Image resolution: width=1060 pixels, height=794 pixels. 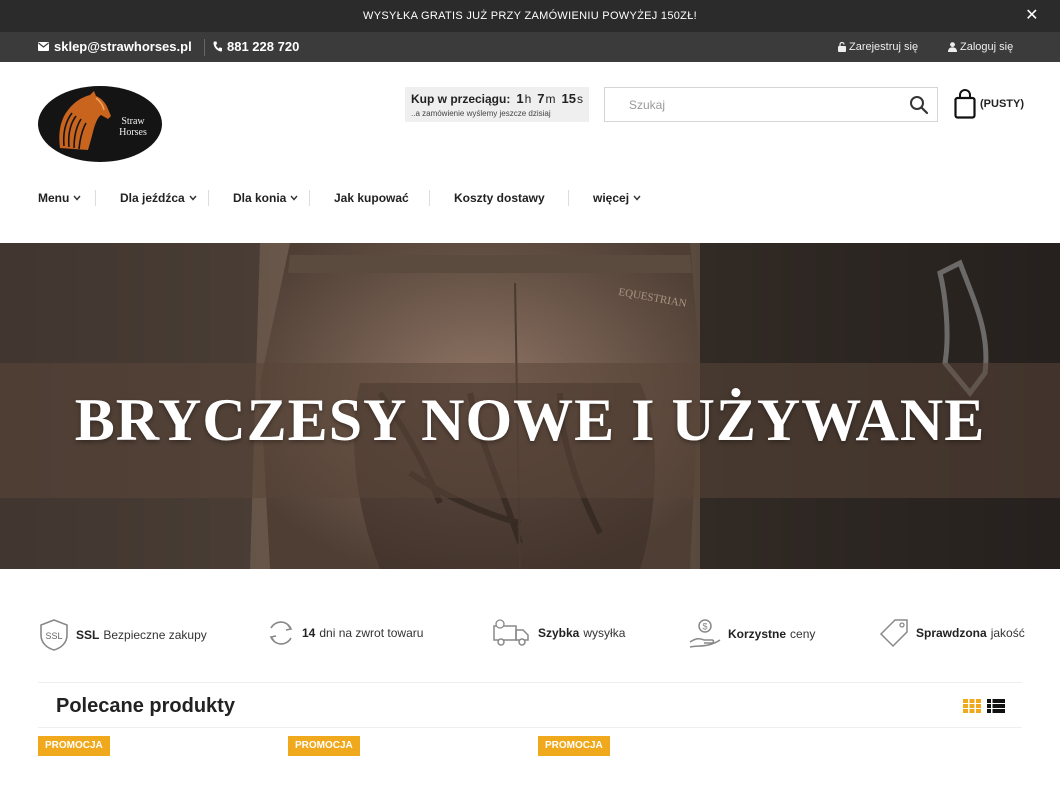 What do you see at coordinates (217, 46) in the screenshot?
I see `phone-icon` at bounding box center [217, 46].